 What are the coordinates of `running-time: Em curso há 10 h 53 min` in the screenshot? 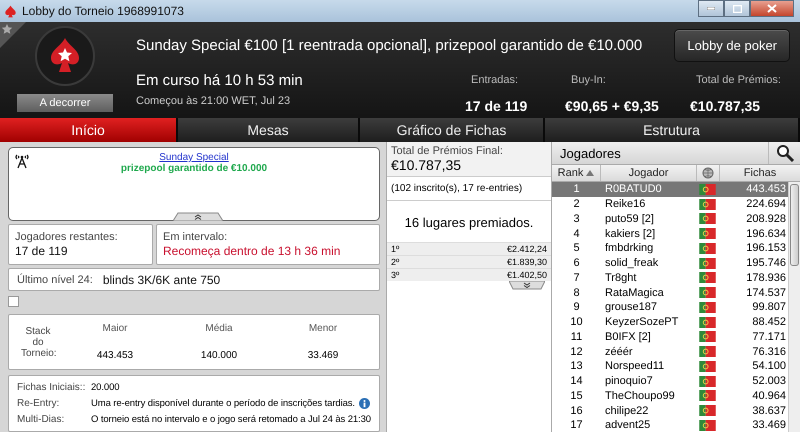 It's located at (220, 80).